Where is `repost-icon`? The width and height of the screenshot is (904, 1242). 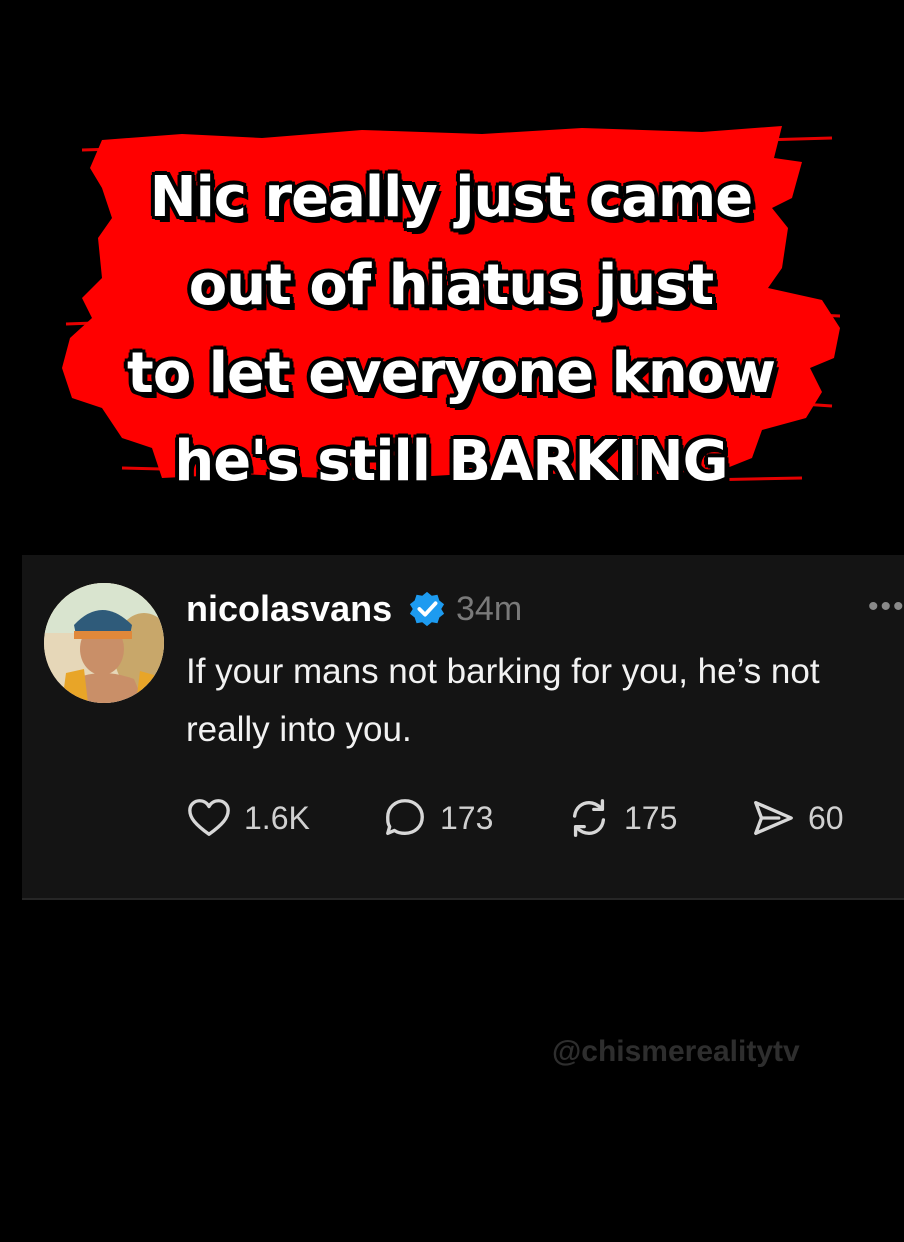
repost-icon is located at coordinates (589, 818).